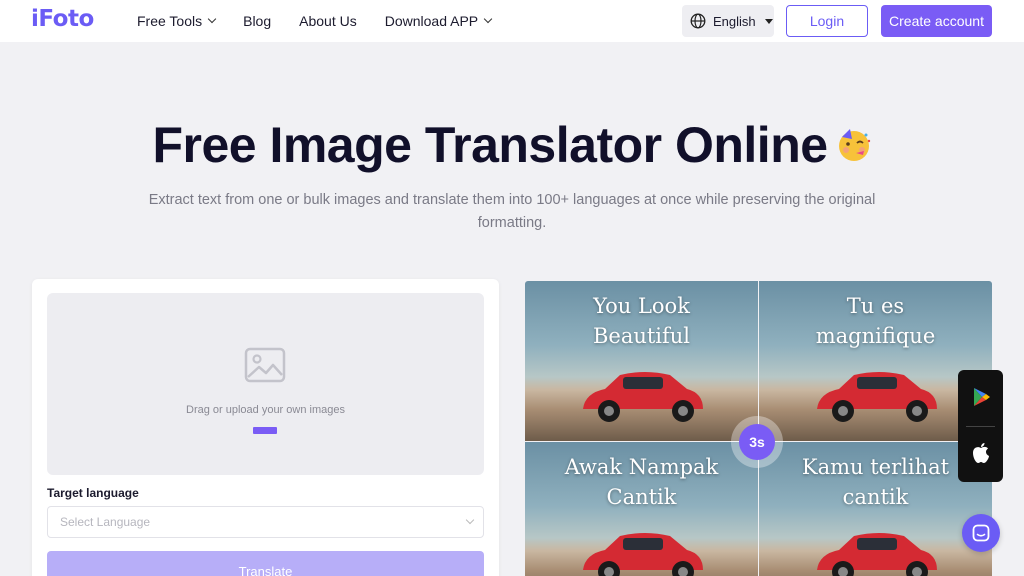 This screenshot has width=1024, height=576. I want to click on target-language-label: Target language, so click(93, 493).